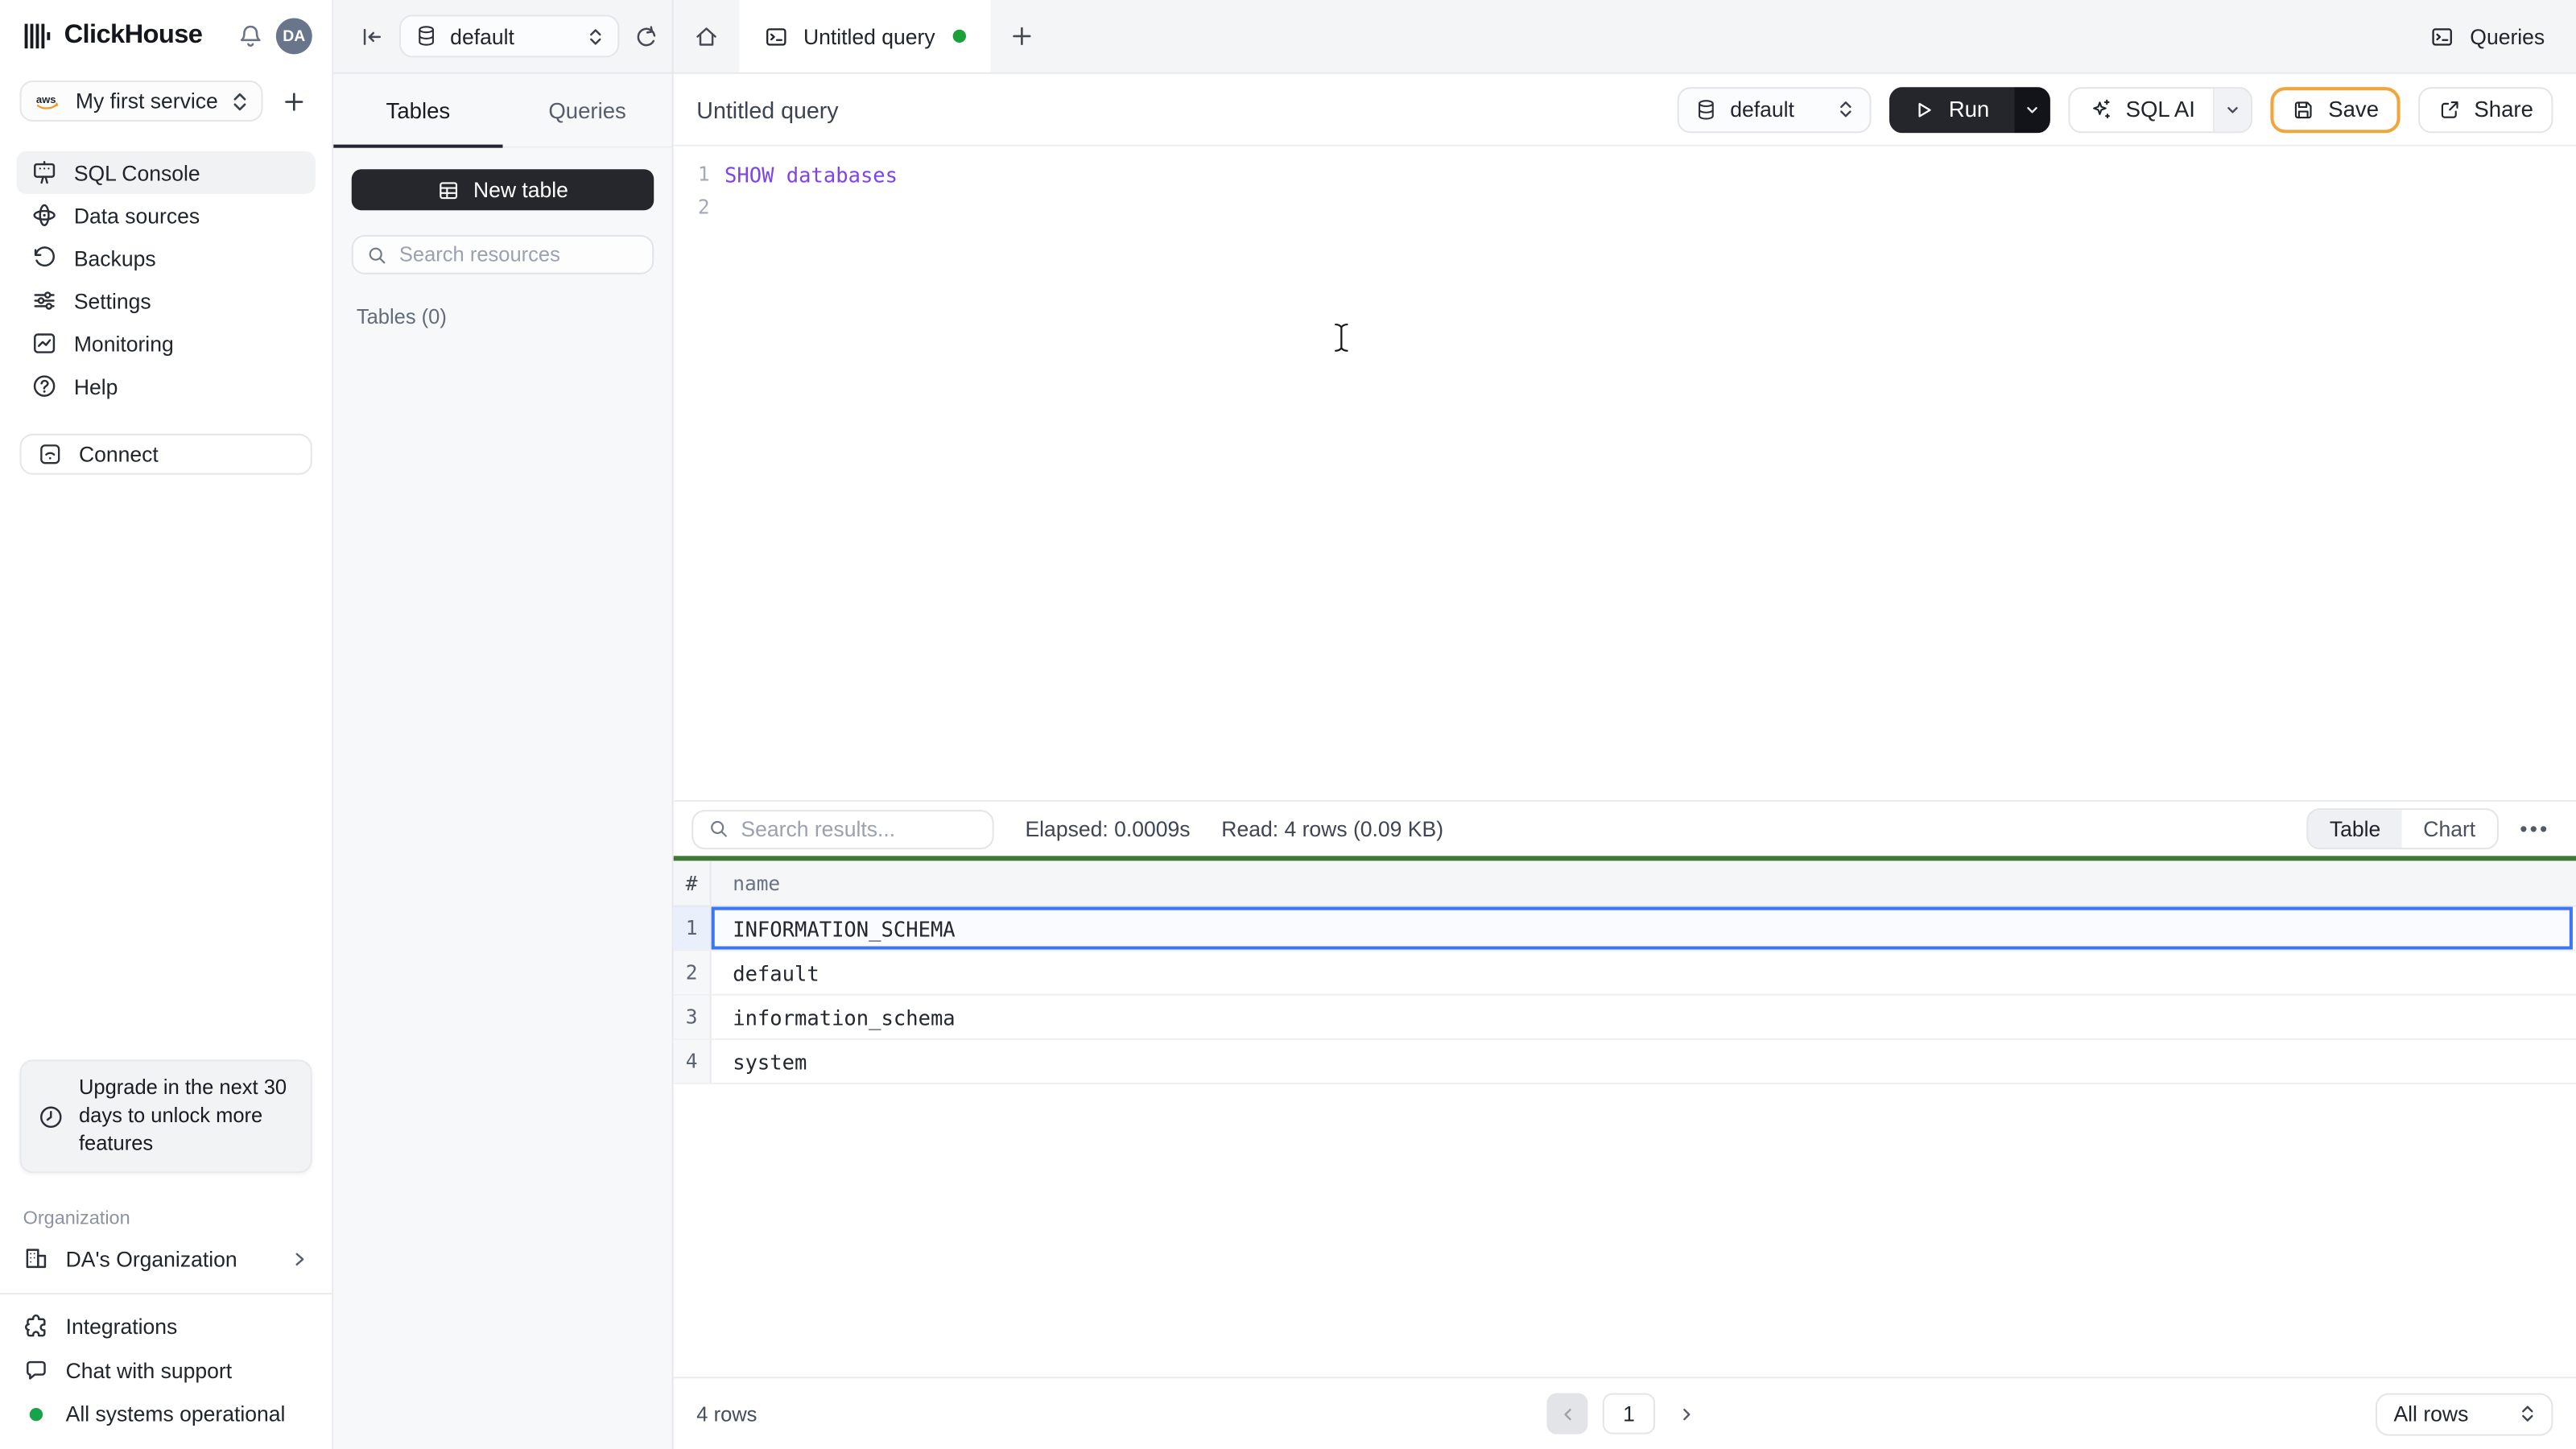 Image resolution: width=2576 pixels, height=1449 pixels. I want to click on page-size-selector: All rows, so click(2464, 1413).